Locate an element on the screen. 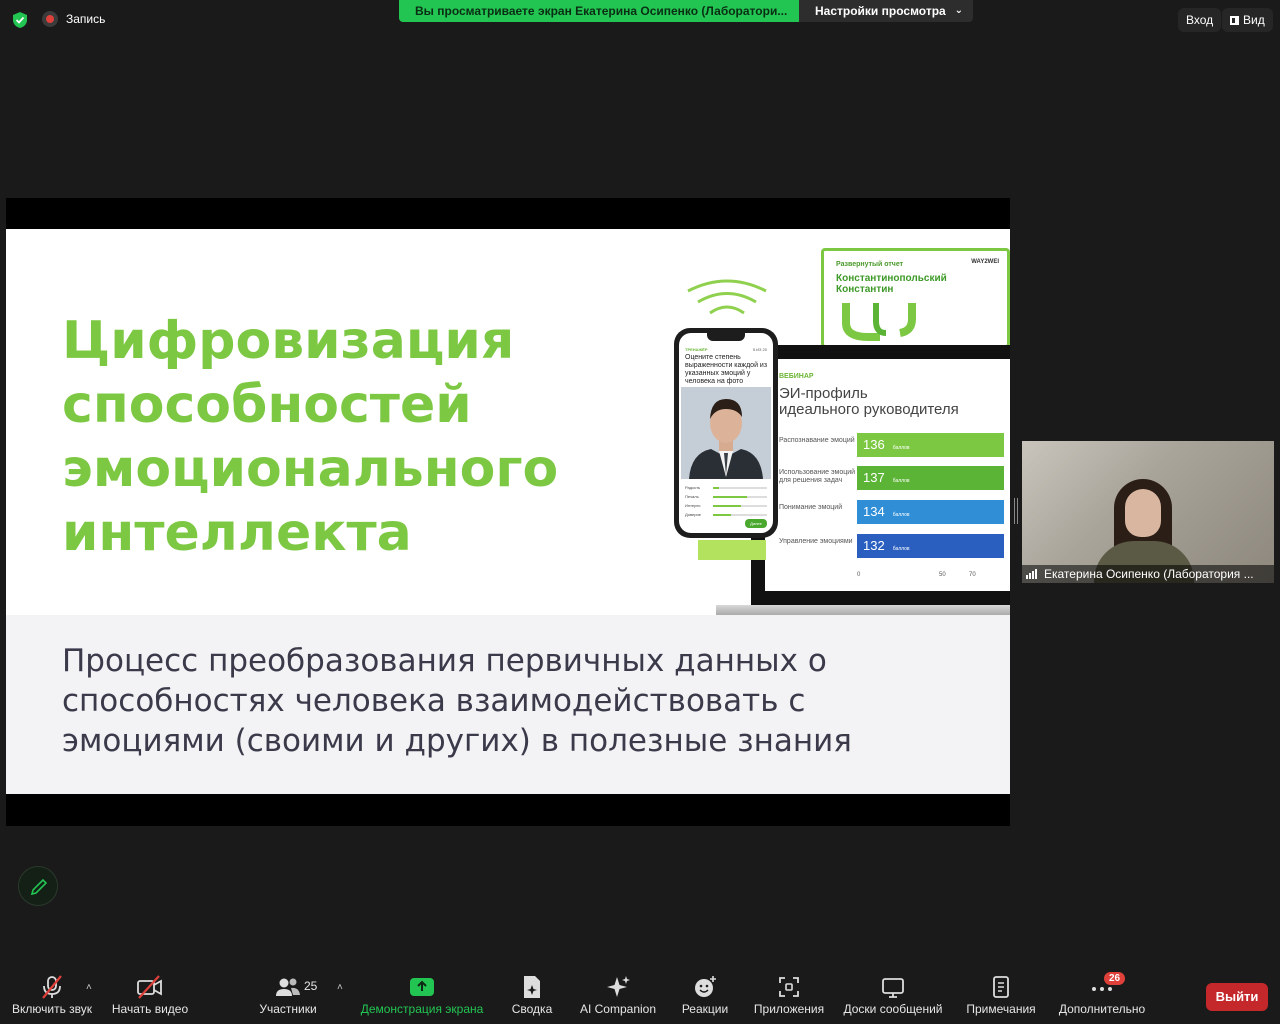 The height and width of the screenshot is (1024, 1280). more-button: Дополнительно is located at coordinates (1102, 995).